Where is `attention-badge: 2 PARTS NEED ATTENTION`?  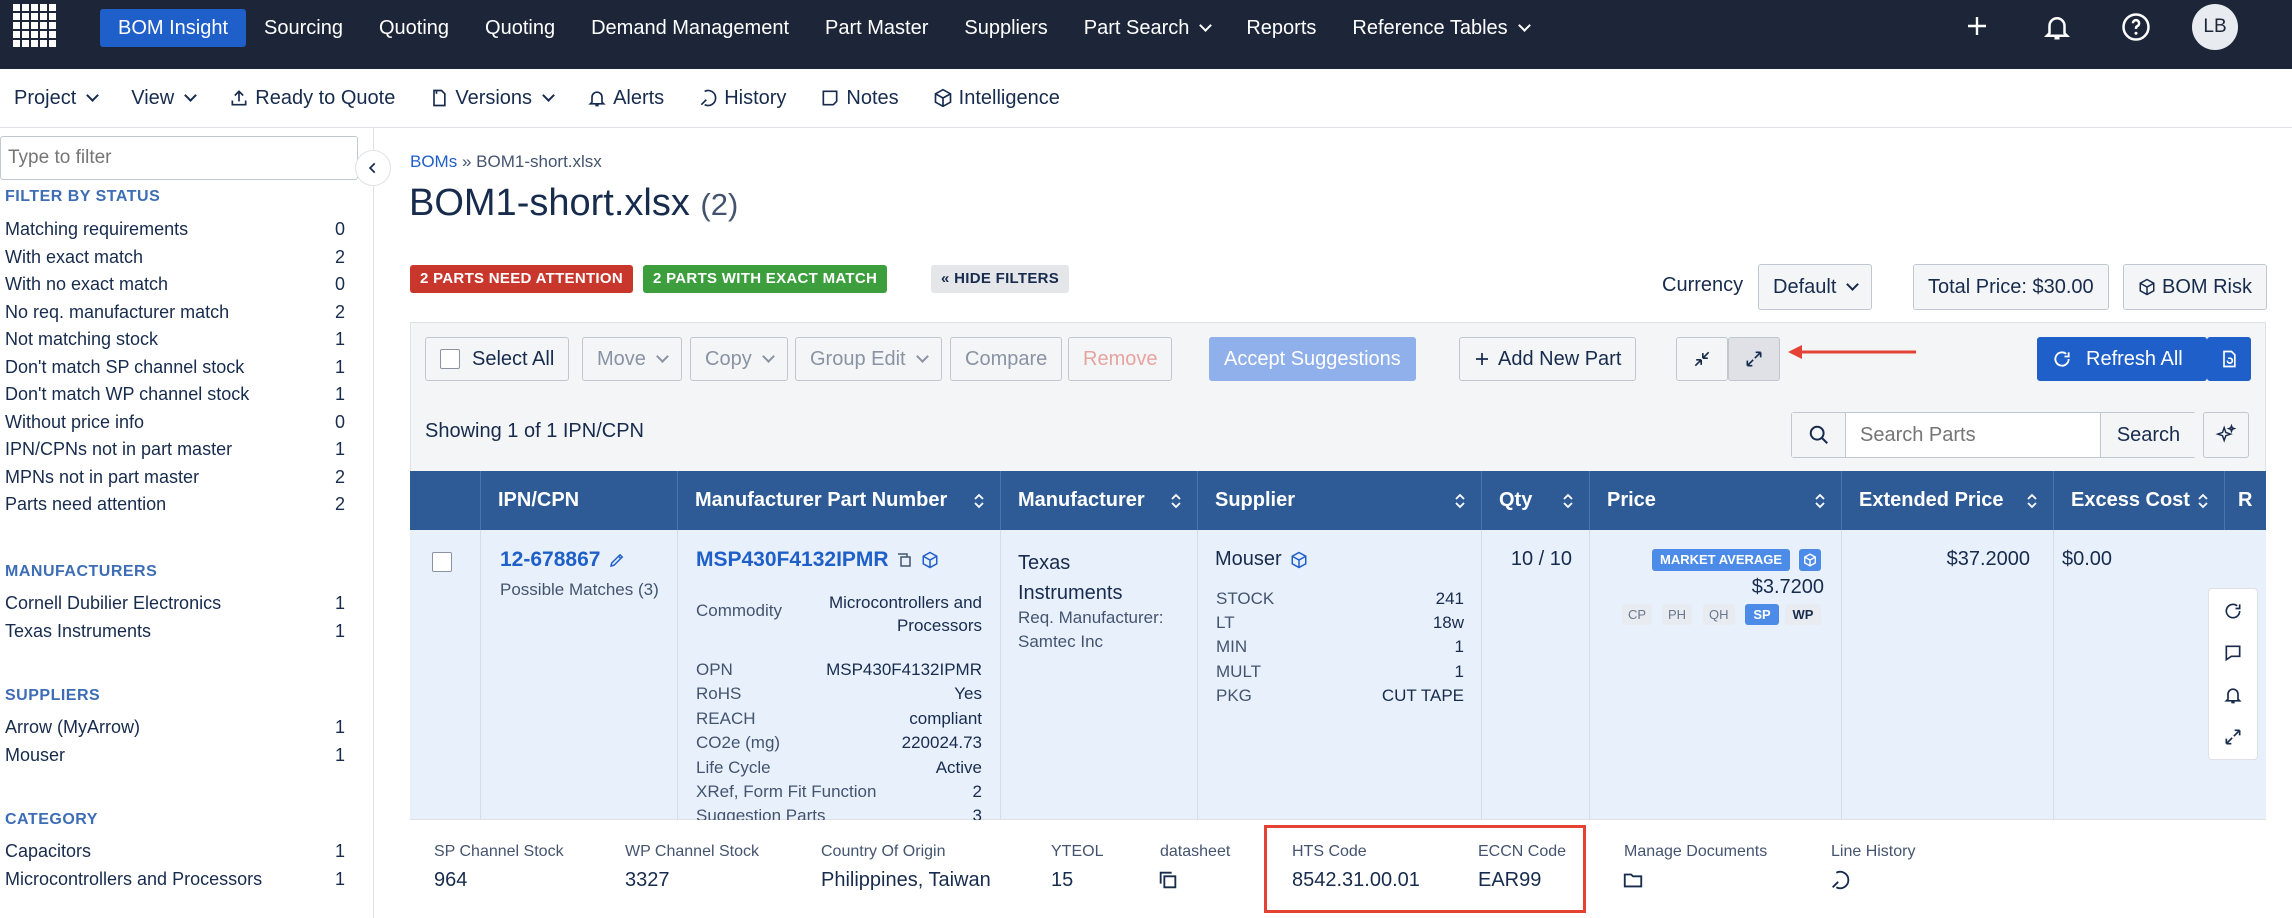
attention-badge: 2 PARTS NEED ATTENTION is located at coordinates (521, 279).